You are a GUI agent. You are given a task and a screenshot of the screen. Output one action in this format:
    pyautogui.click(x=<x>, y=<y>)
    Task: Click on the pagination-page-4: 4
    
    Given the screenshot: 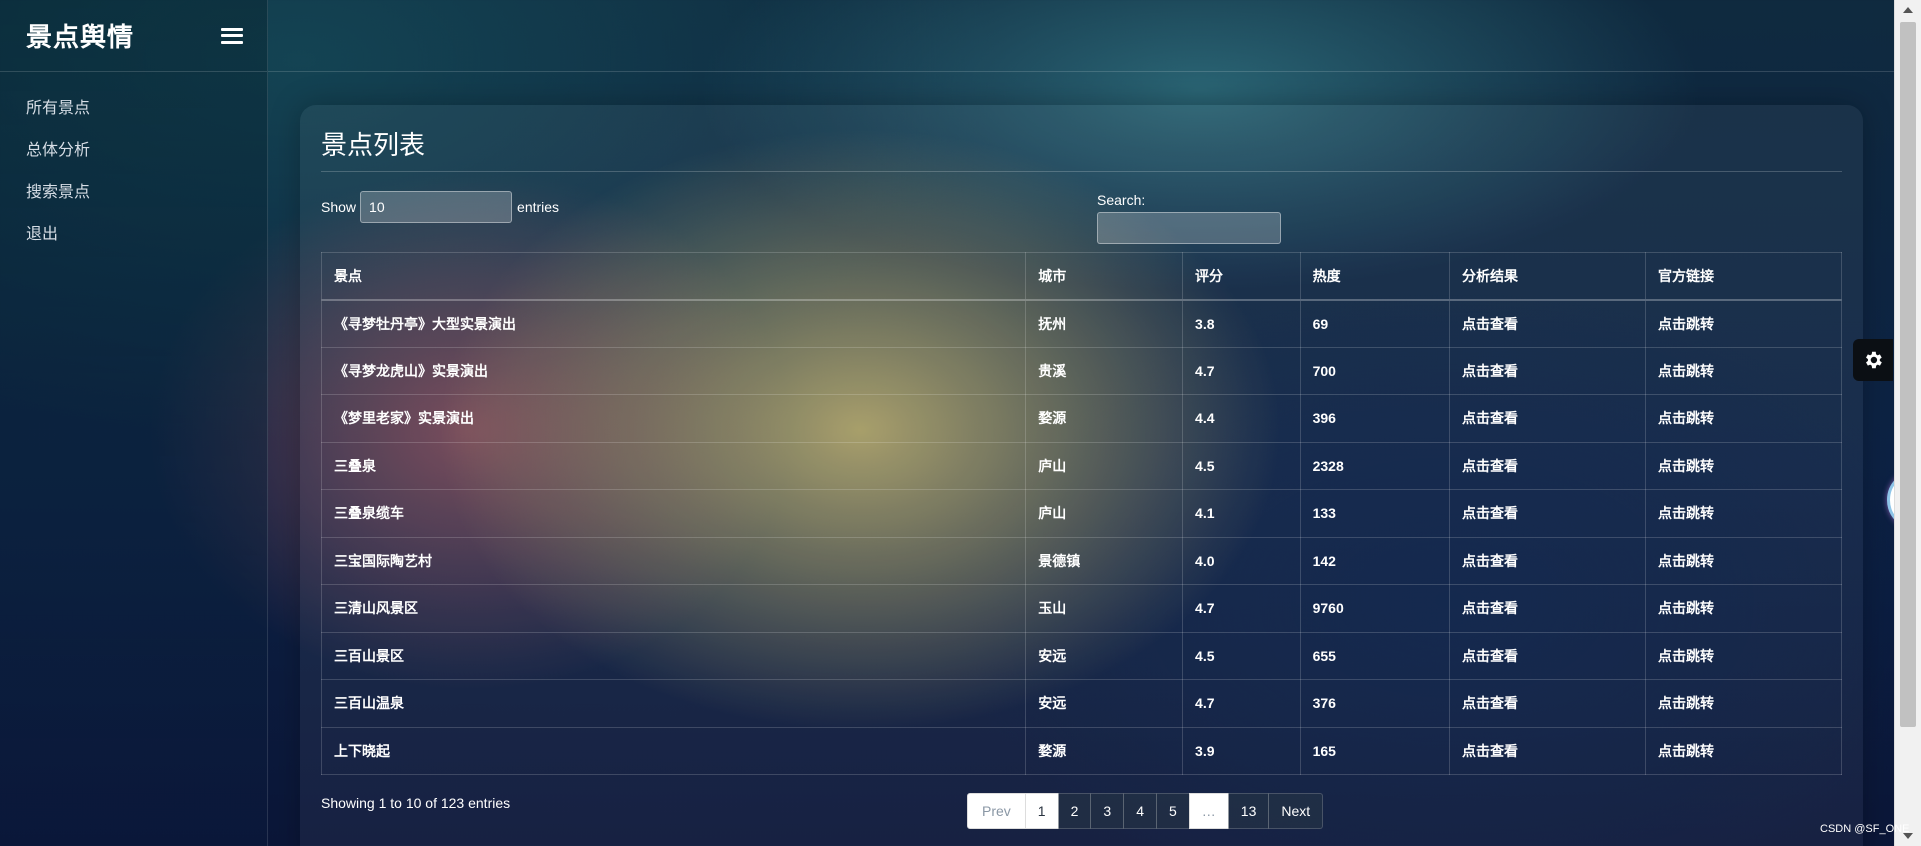 What is the action you would take?
    pyautogui.click(x=1140, y=811)
    